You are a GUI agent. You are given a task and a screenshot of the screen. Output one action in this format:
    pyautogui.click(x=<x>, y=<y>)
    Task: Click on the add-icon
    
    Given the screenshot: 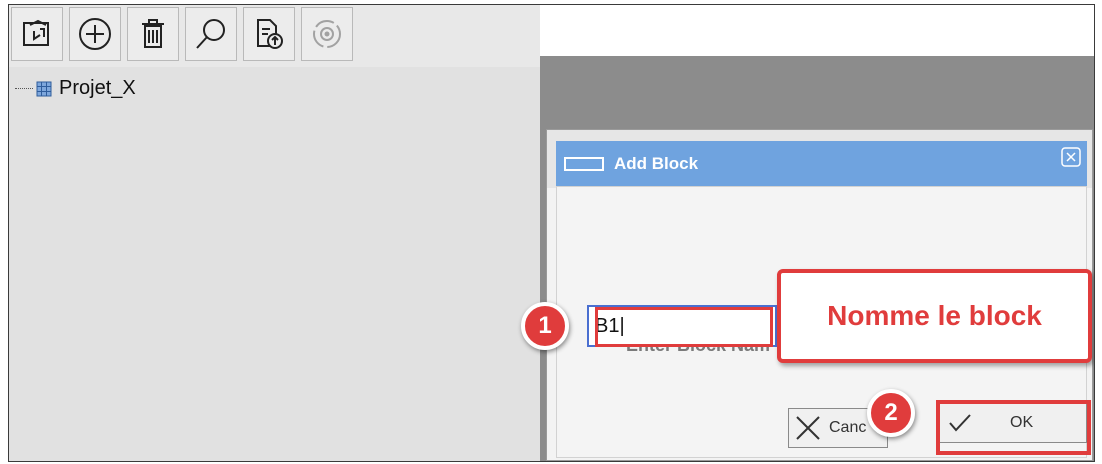 What is the action you would take?
    pyautogui.click(x=95, y=34)
    